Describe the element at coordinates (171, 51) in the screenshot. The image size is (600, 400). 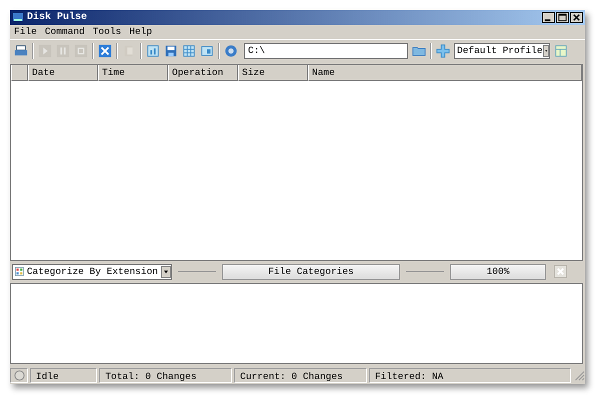
I see `save-icon` at that location.